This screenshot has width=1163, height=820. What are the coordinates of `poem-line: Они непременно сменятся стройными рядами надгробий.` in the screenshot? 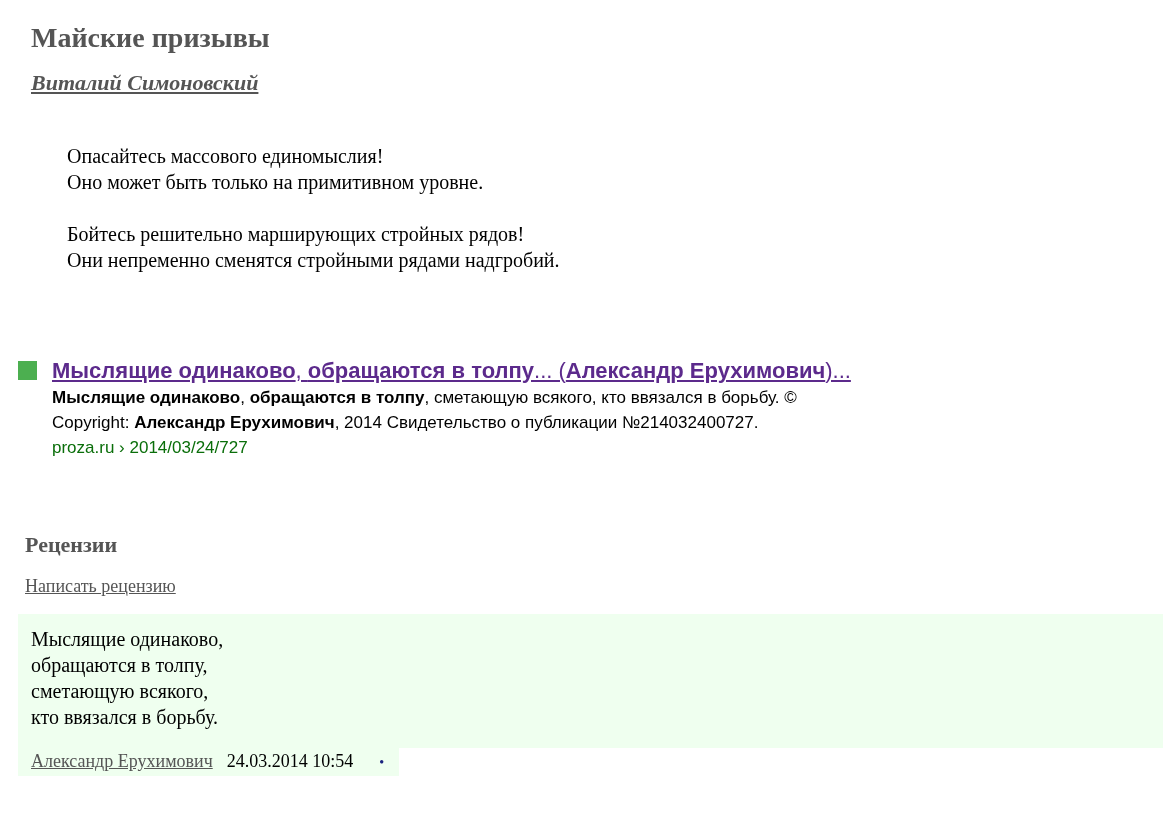 It's located at (314, 260).